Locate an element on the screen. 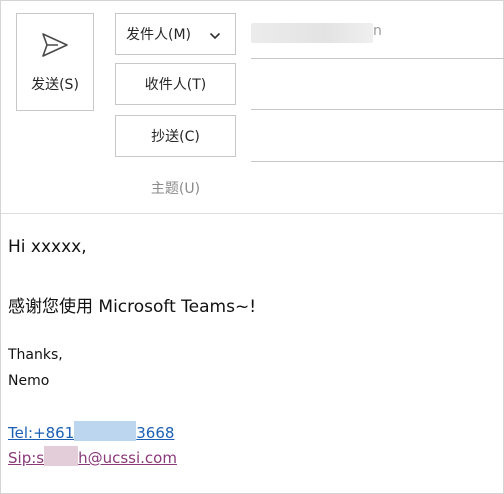  thanks-text: 感谢您使用 Microsoft Teams~! is located at coordinates (132, 307).